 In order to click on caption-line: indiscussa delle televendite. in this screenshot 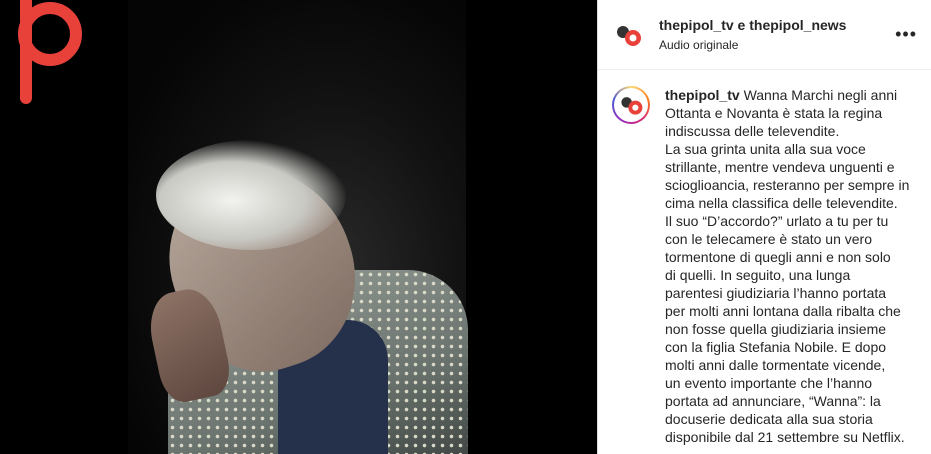, I will do `click(752, 131)`.